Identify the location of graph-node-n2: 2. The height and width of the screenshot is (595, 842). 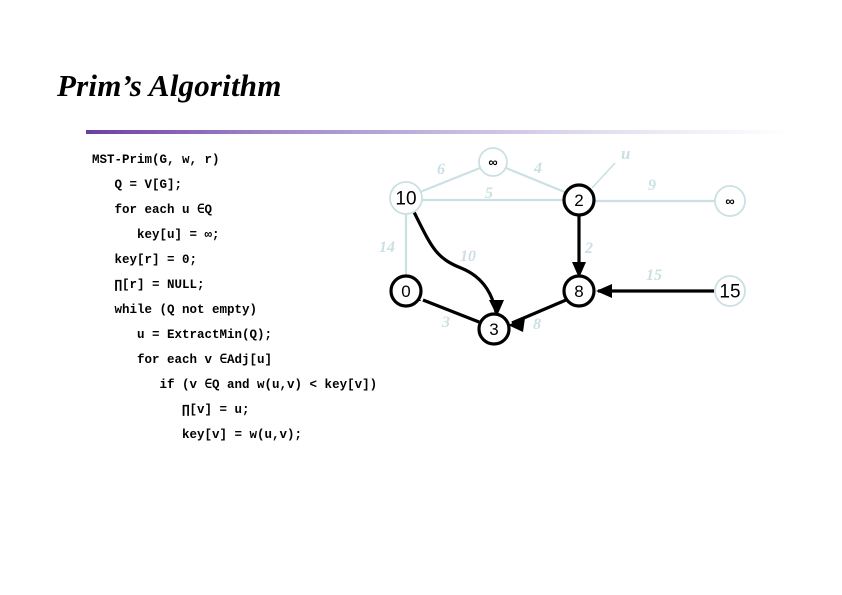
(579, 200).